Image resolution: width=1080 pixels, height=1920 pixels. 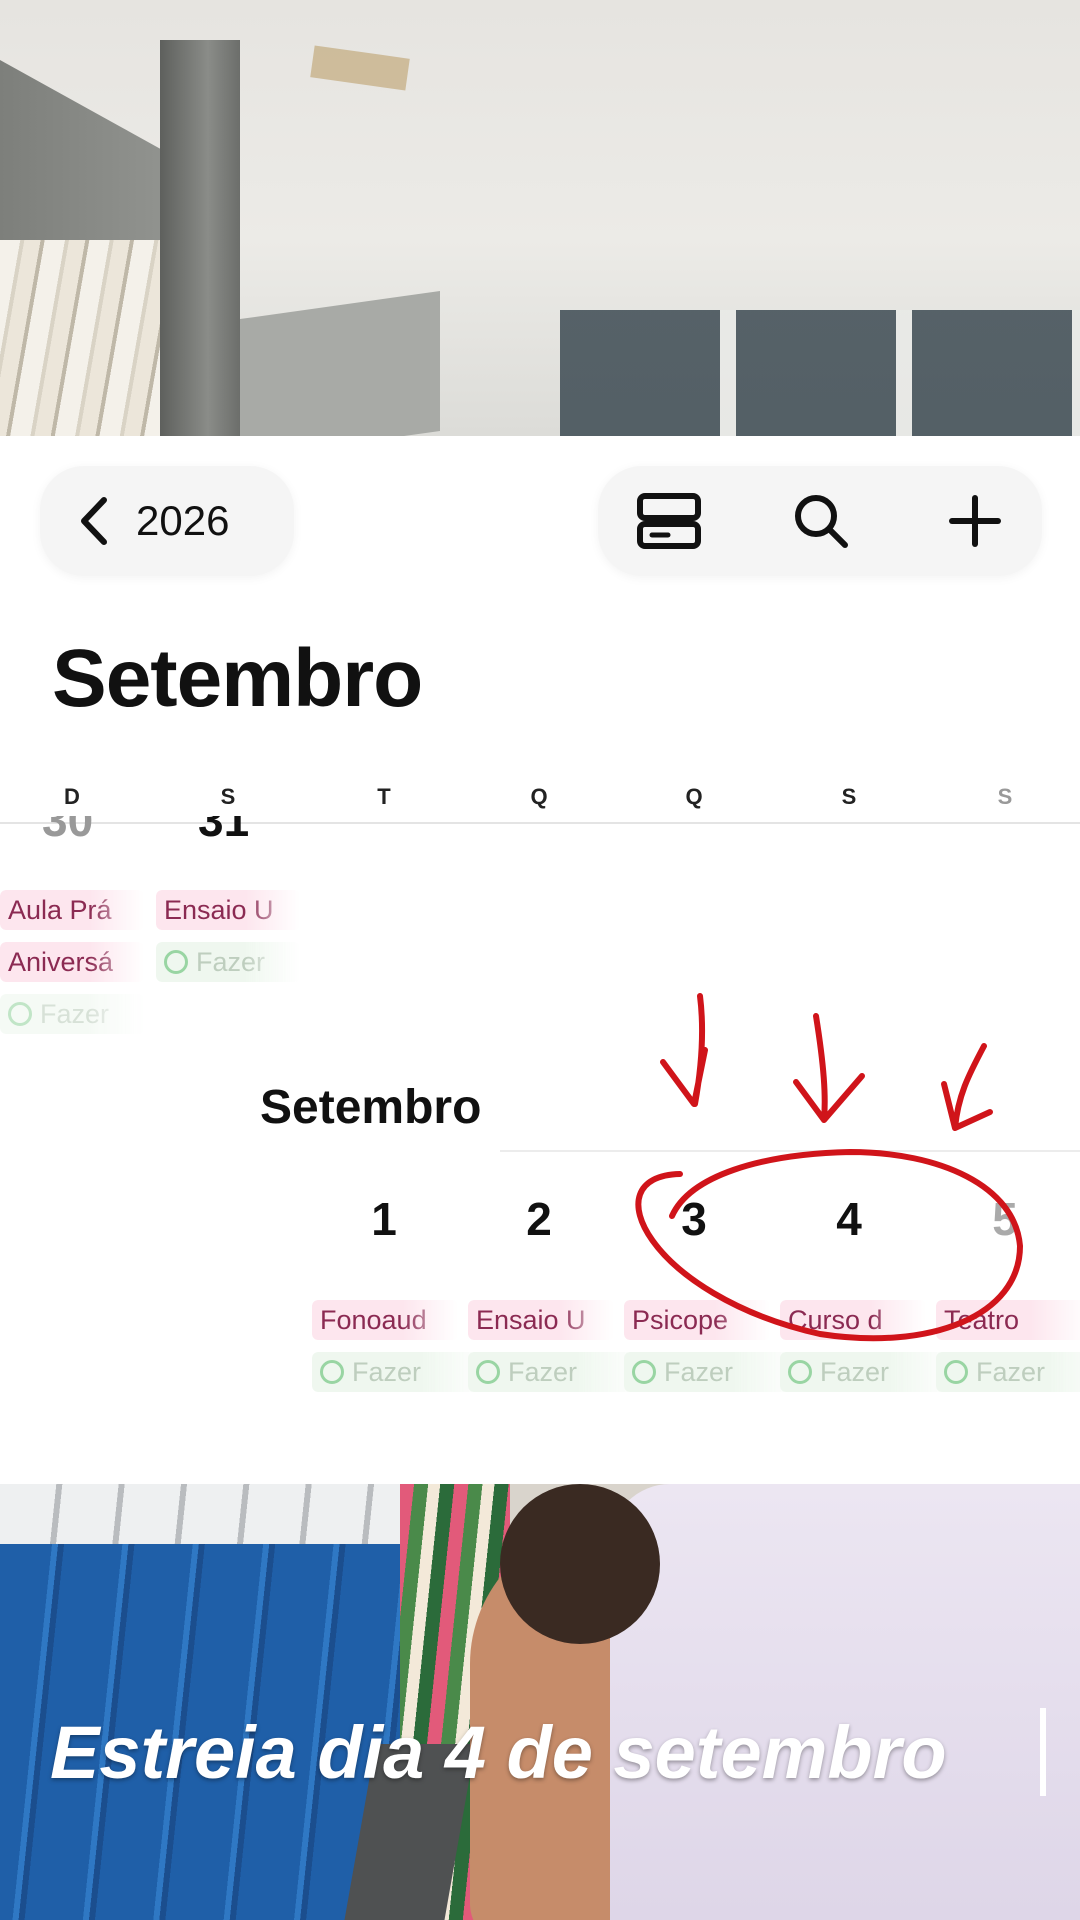 What do you see at coordinates (237, 678) in the screenshot?
I see `month-title: Setembro` at bounding box center [237, 678].